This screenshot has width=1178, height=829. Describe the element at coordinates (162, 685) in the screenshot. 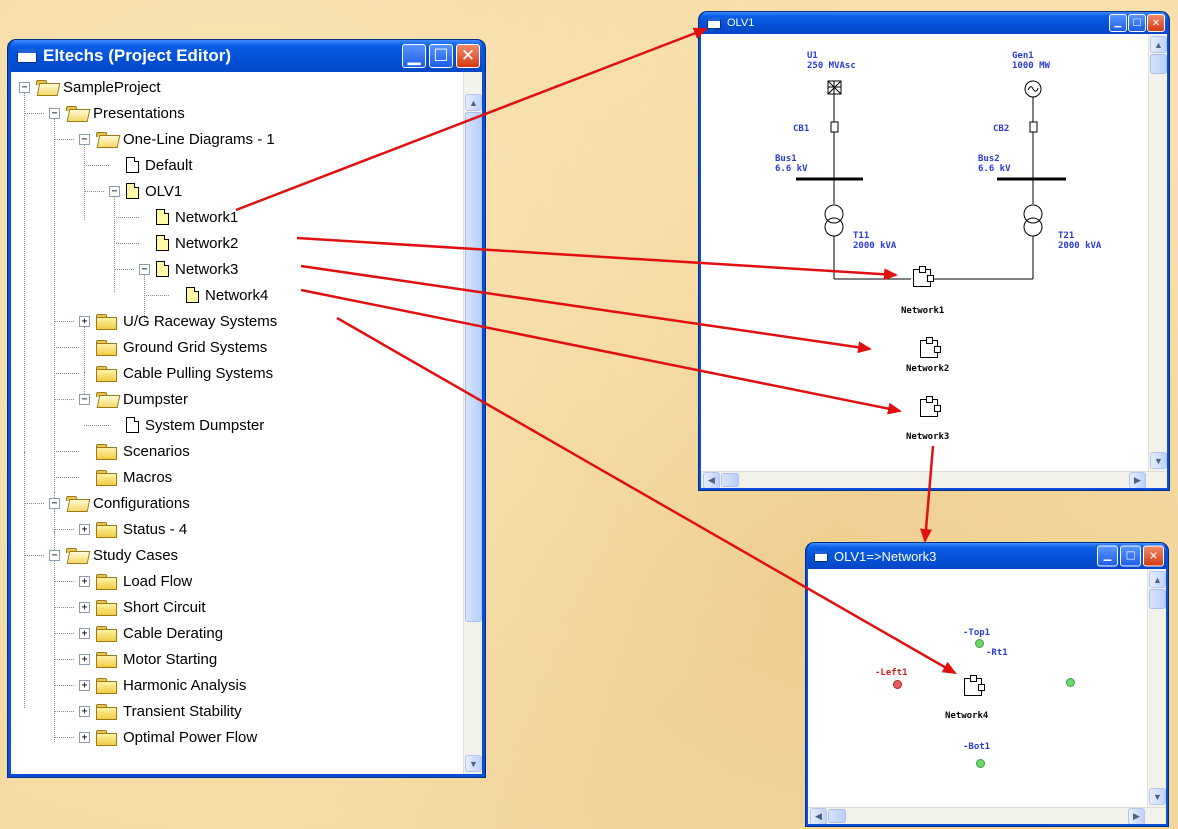

I see `tree-item: + Harmonic Analysis` at that location.